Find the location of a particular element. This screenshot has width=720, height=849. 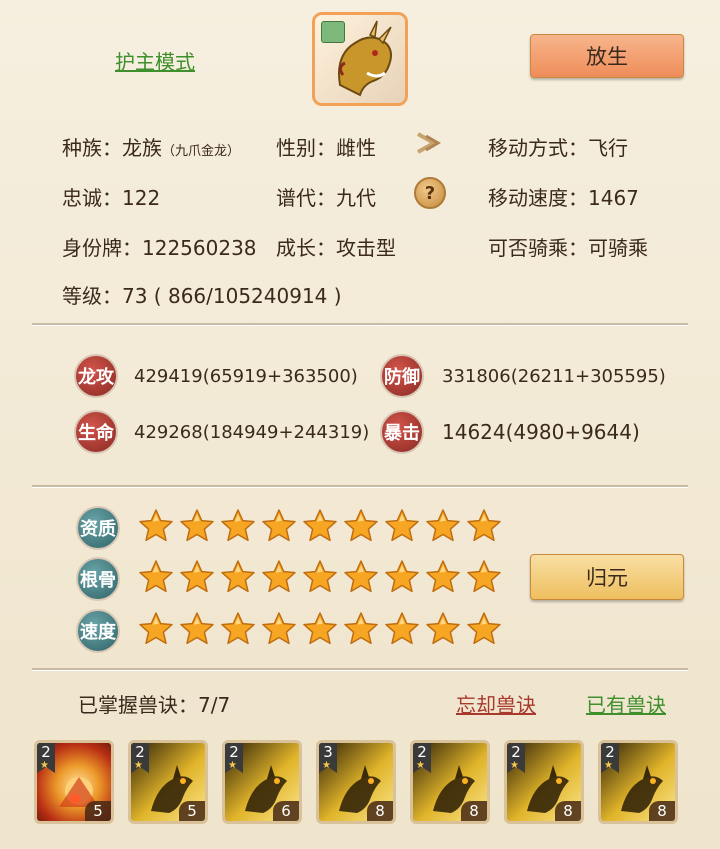

growth-row: 成长：攻击型 is located at coordinates (336, 246).